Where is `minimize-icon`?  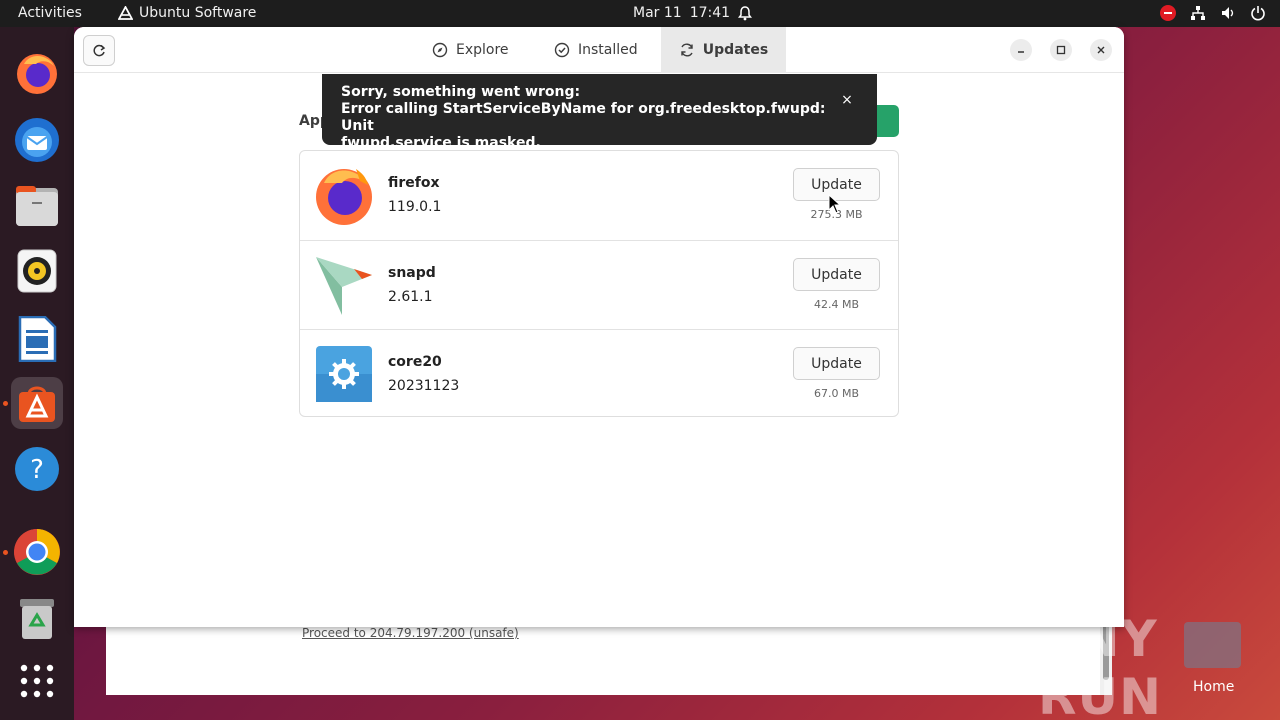 minimize-icon is located at coordinates (1021, 52).